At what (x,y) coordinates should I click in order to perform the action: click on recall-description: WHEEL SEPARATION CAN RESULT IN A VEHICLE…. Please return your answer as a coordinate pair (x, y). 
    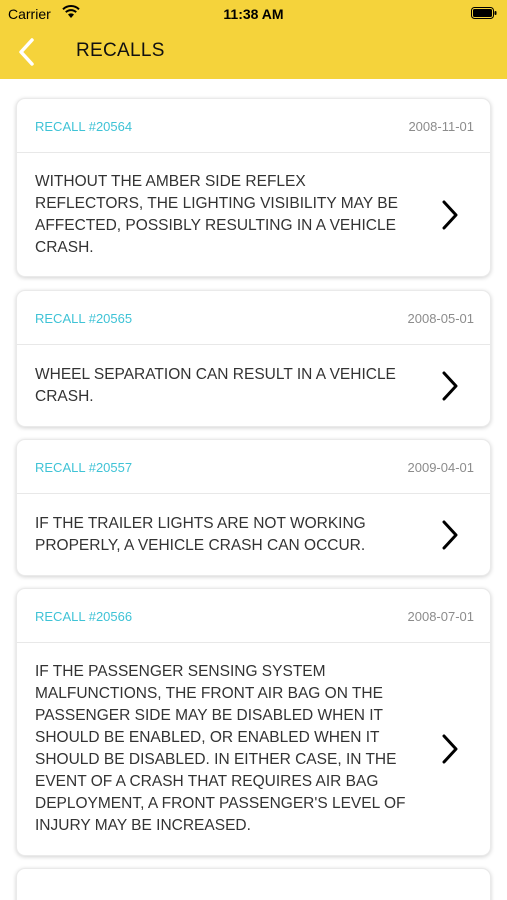
    Looking at the image, I should click on (215, 385).